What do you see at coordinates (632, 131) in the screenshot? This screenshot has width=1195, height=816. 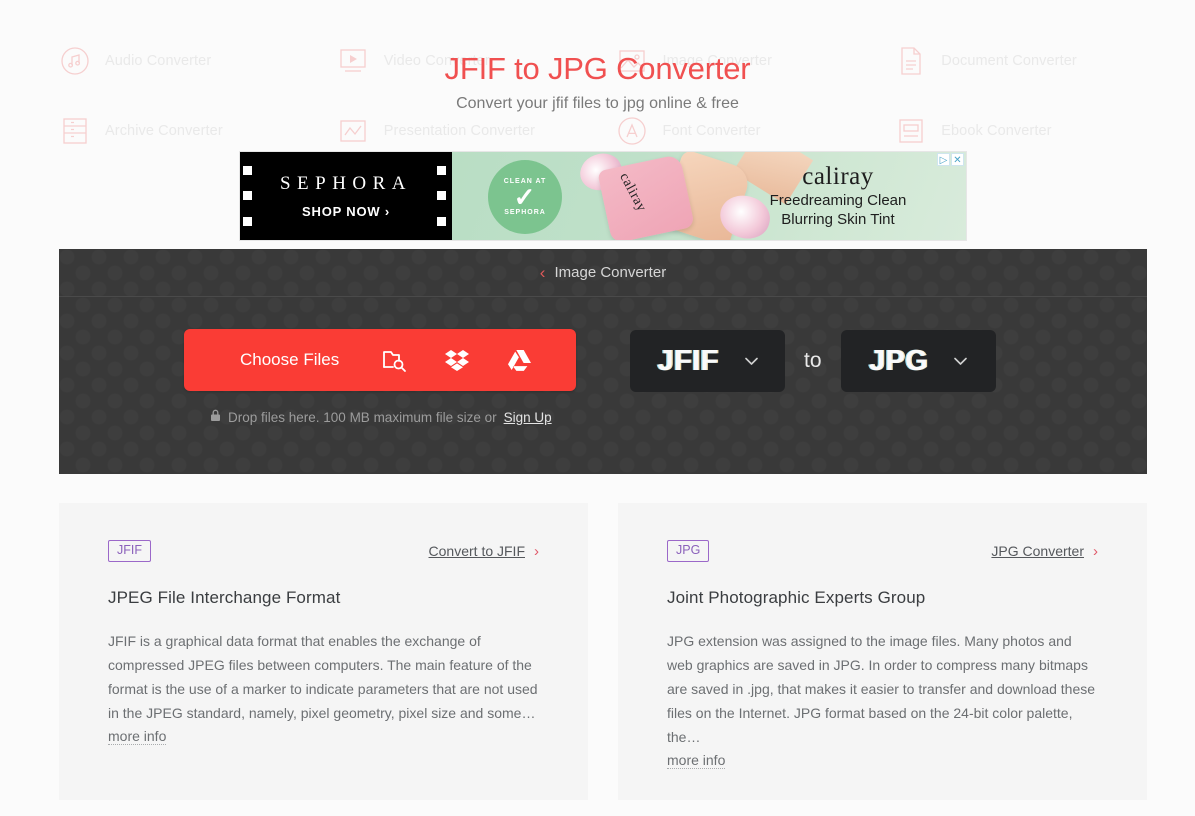 I see `font-letter-a-icon` at bounding box center [632, 131].